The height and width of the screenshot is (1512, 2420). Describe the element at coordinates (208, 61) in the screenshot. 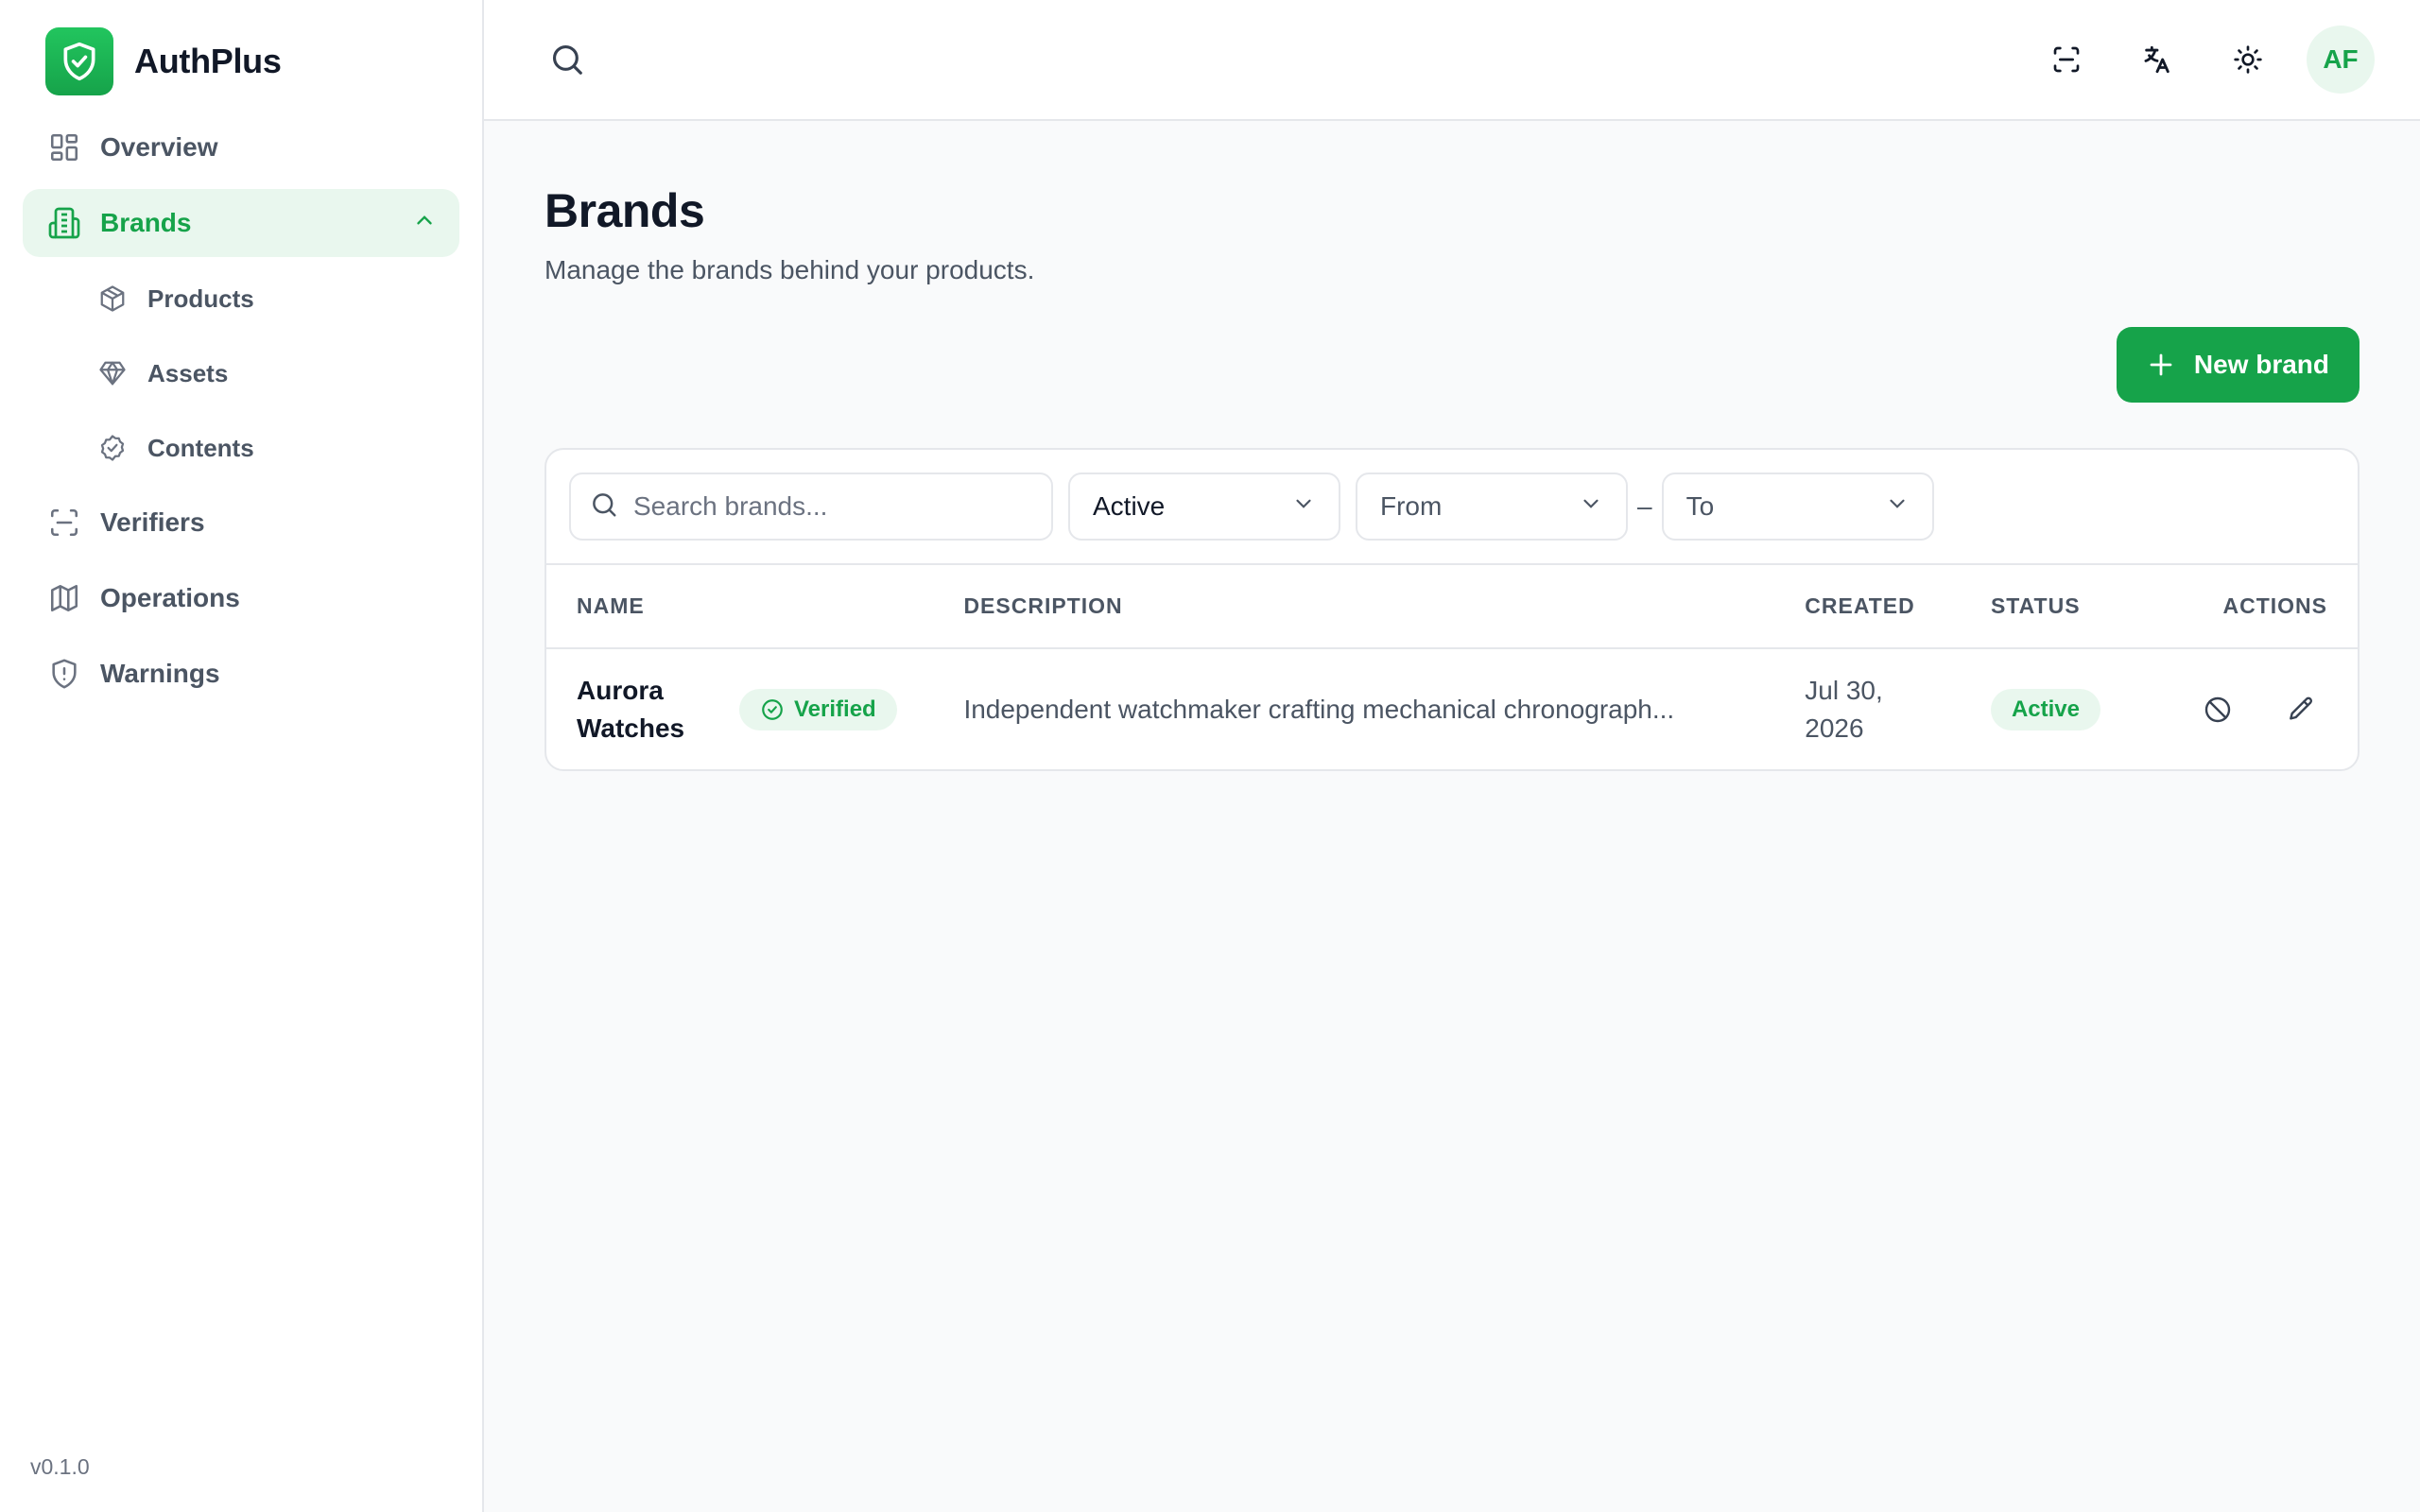

I see `app-name: AuthPlus` at that location.